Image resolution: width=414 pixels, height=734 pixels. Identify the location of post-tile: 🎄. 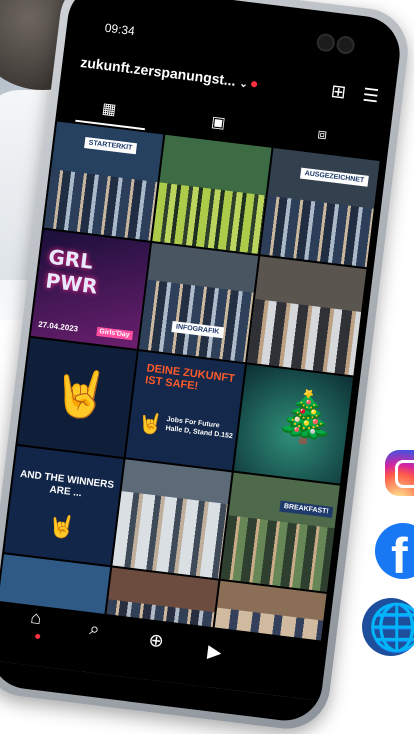
(293, 424).